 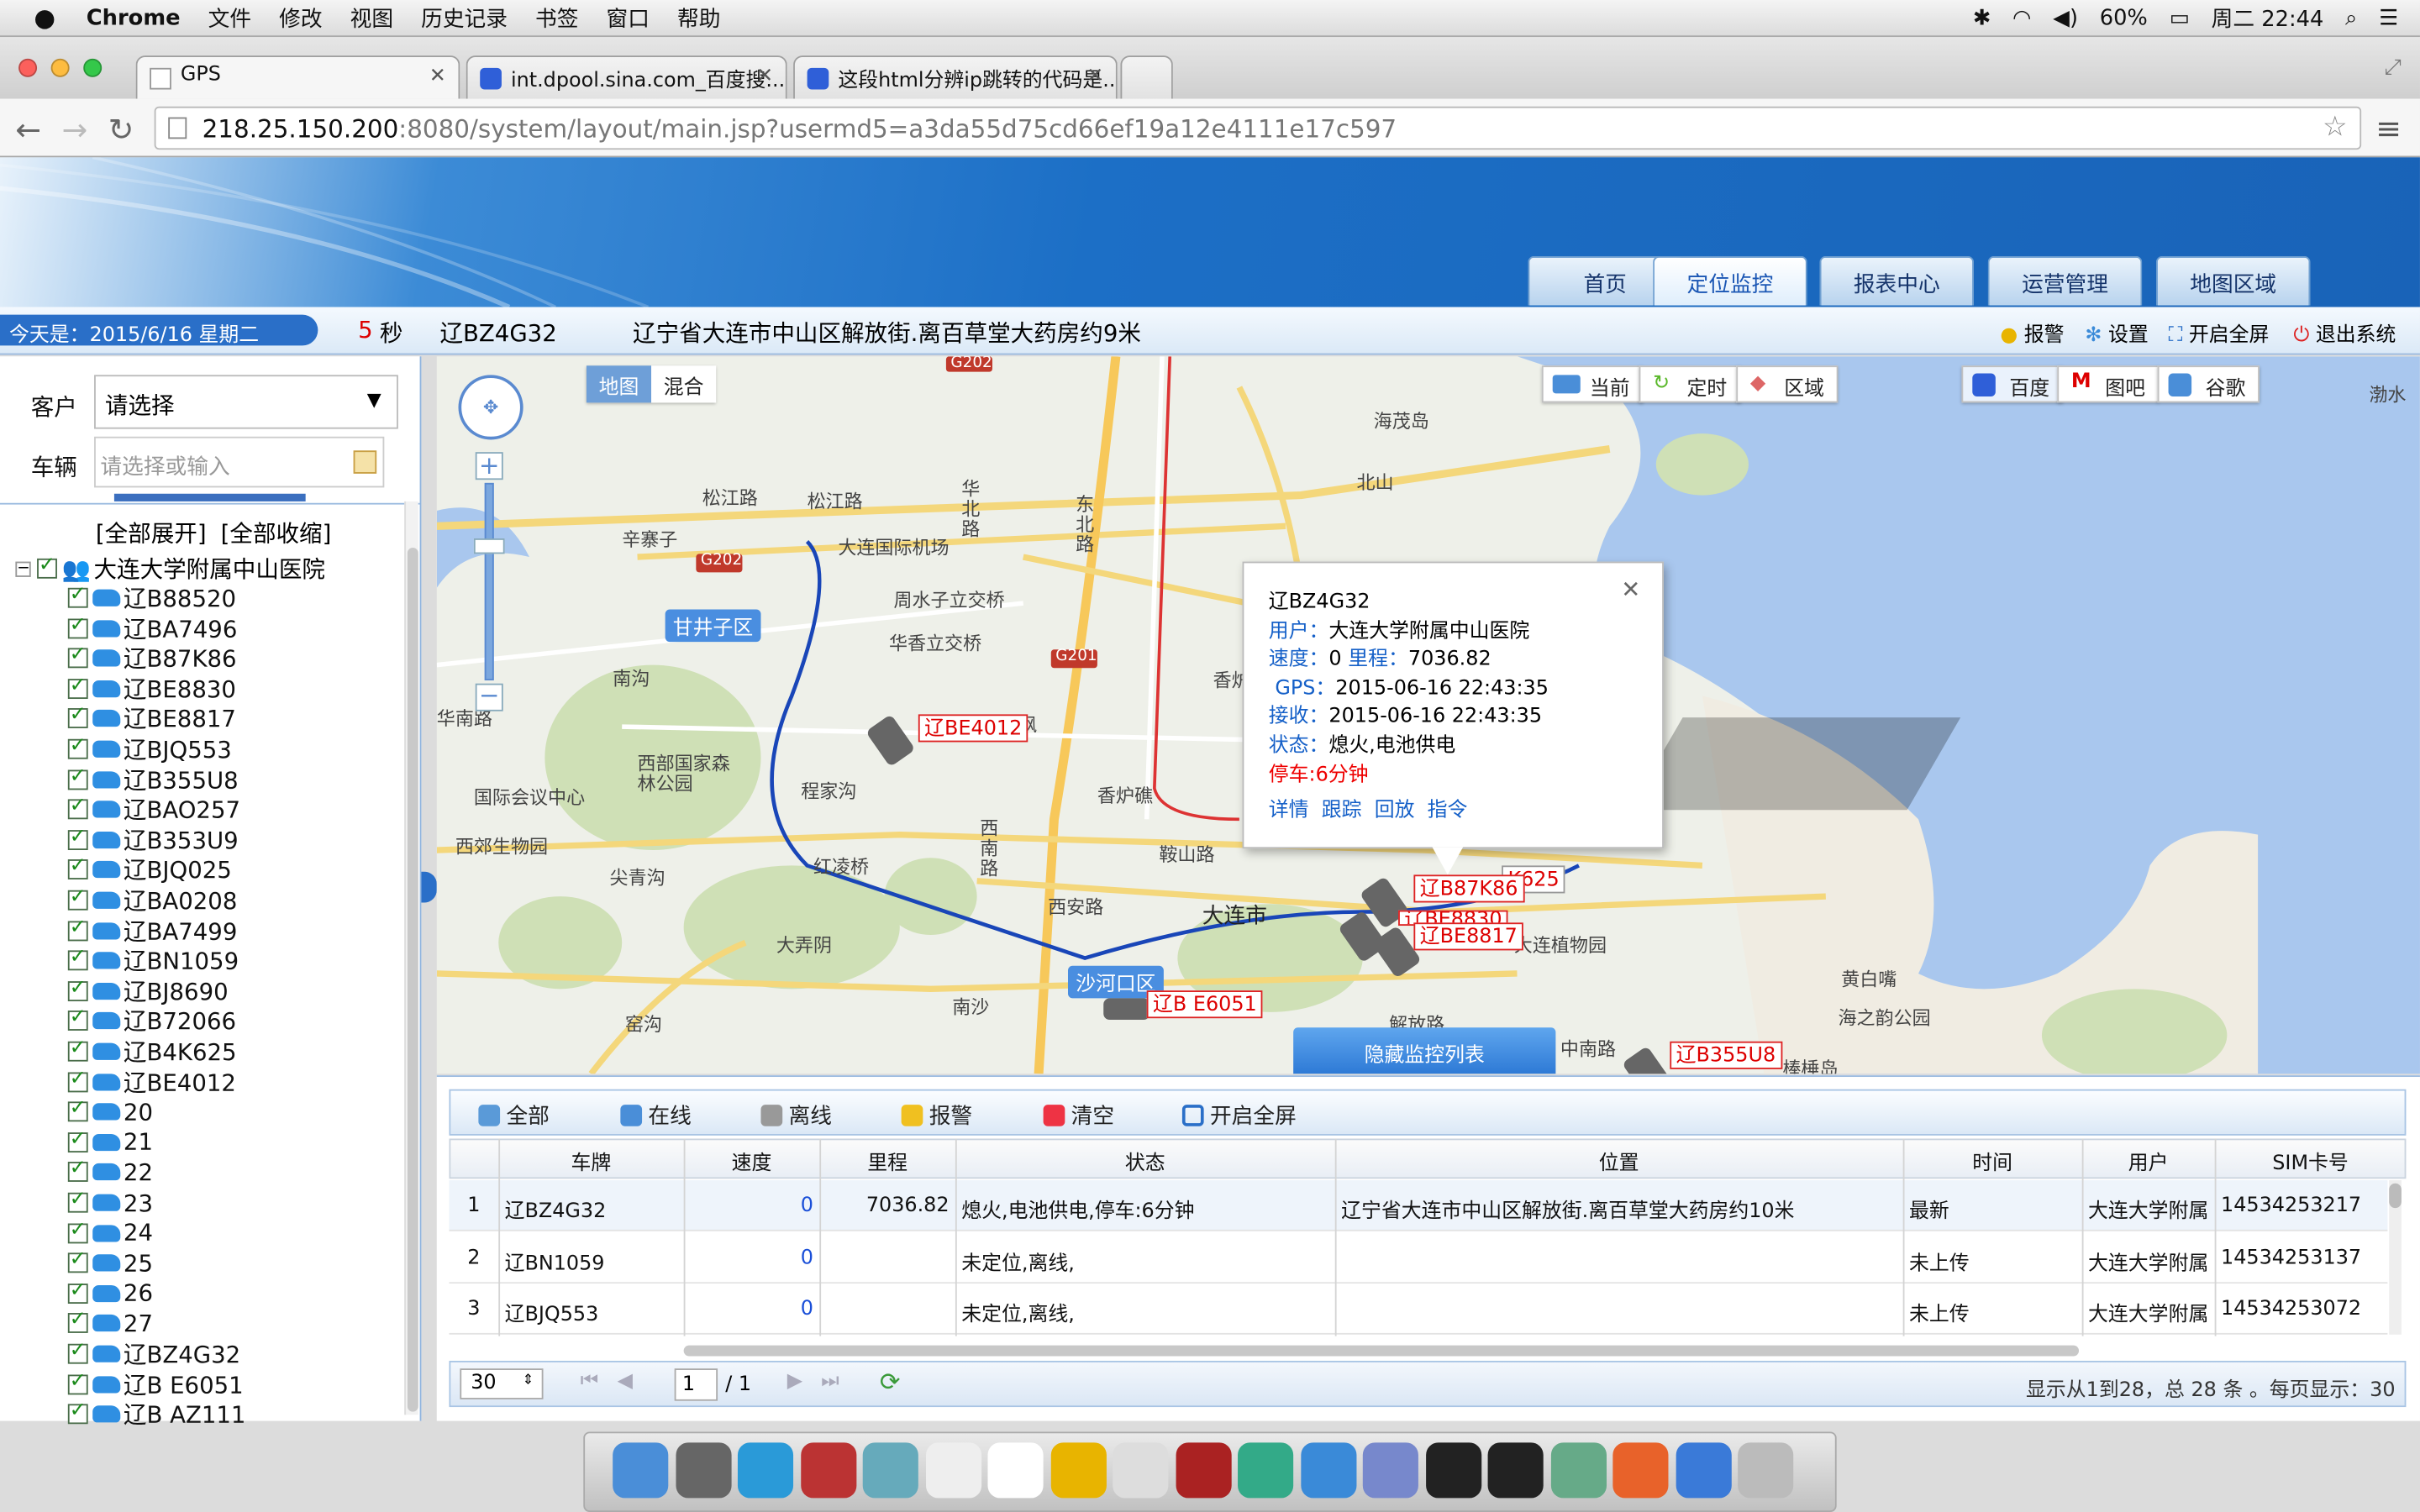 What do you see at coordinates (2032, 333) in the screenshot?
I see `alarm-button: ● 报警` at bounding box center [2032, 333].